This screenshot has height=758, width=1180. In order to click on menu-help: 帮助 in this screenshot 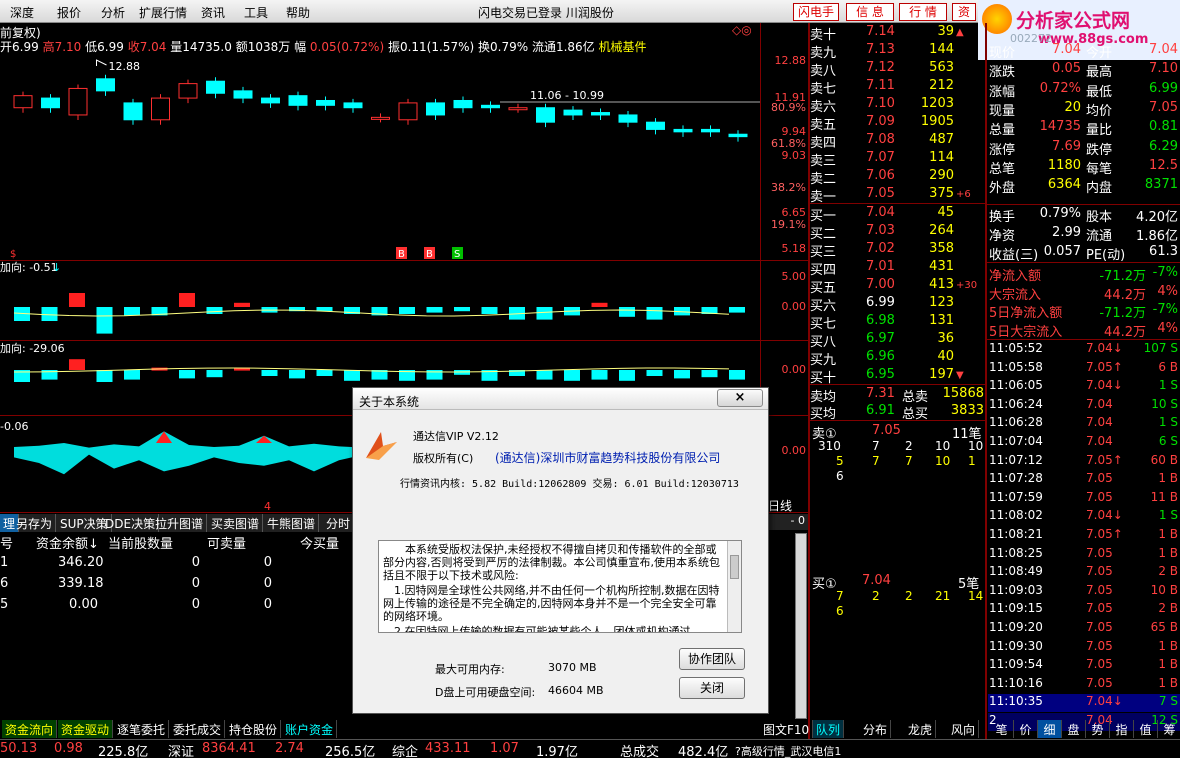, I will do `click(298, 12)`.